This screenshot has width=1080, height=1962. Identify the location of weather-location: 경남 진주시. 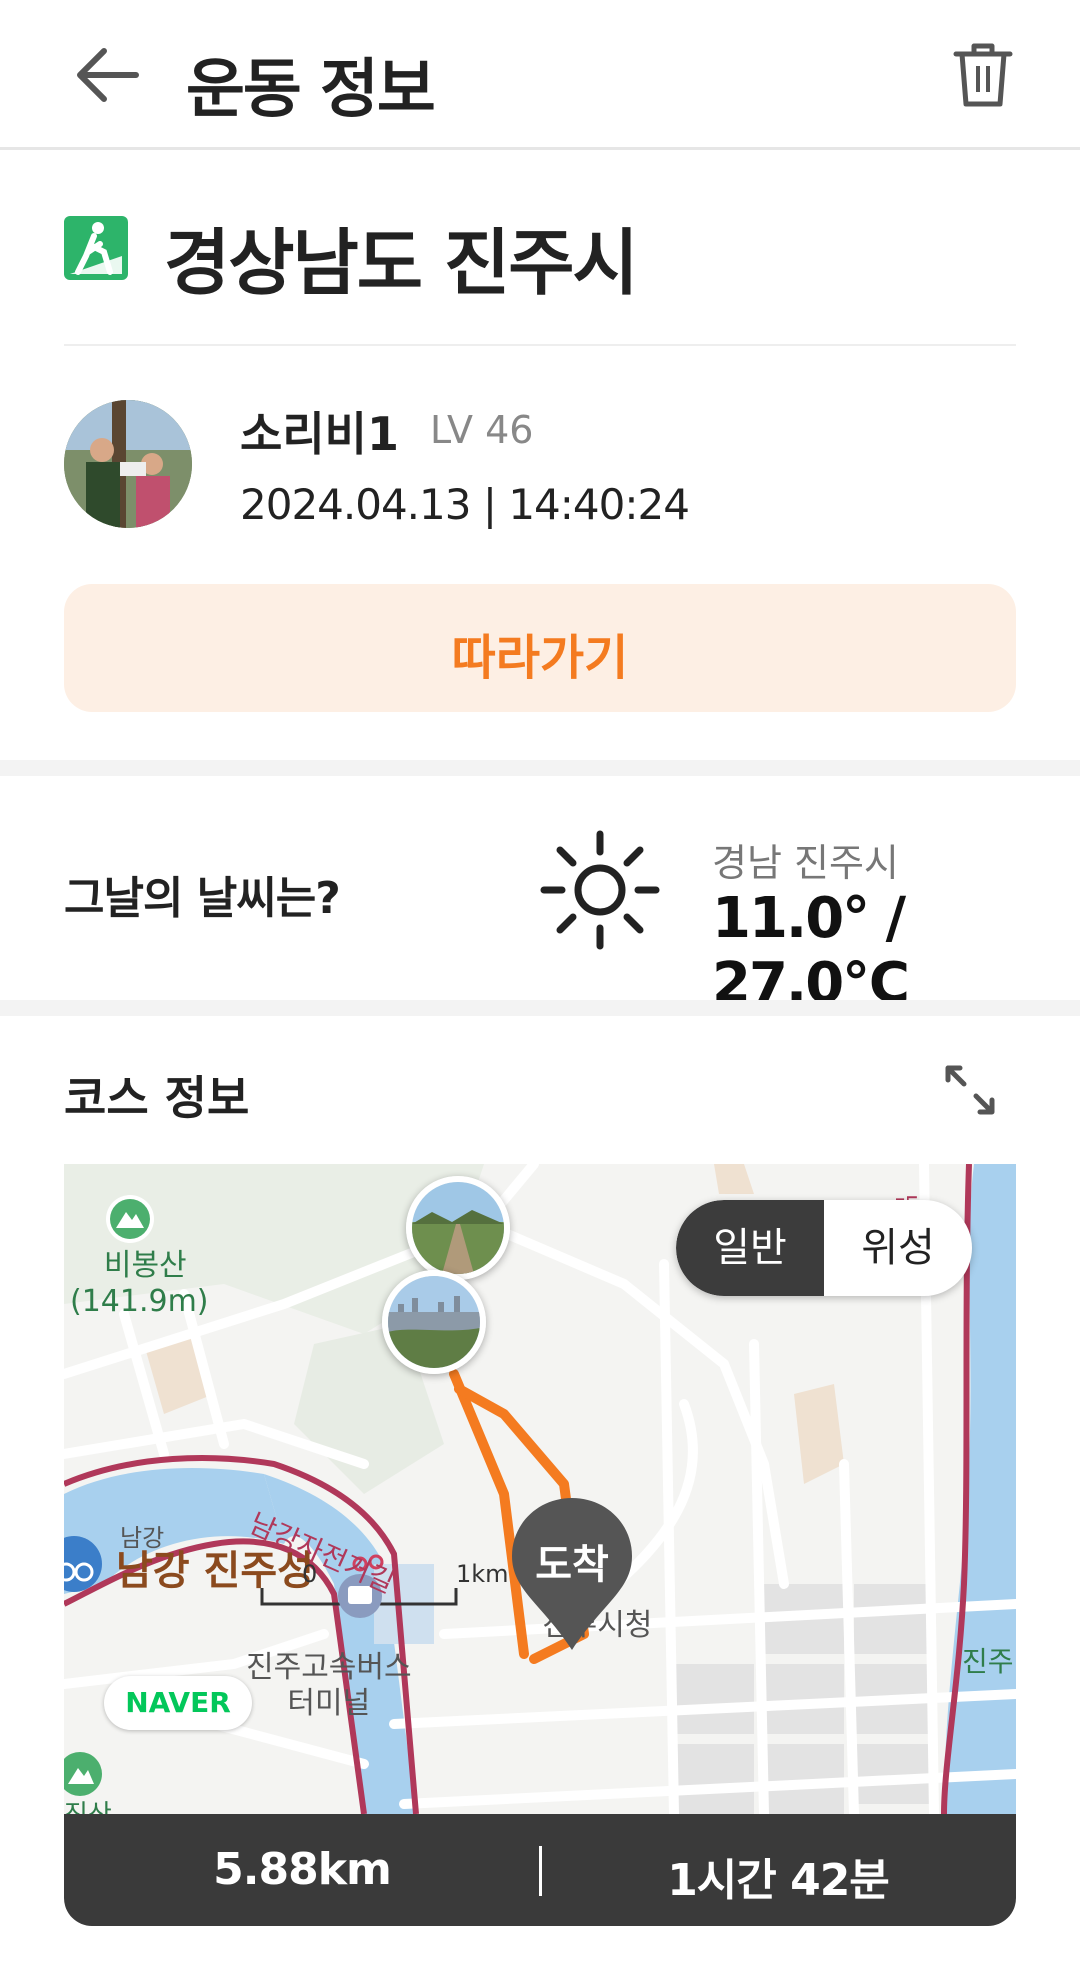
(805, 863).